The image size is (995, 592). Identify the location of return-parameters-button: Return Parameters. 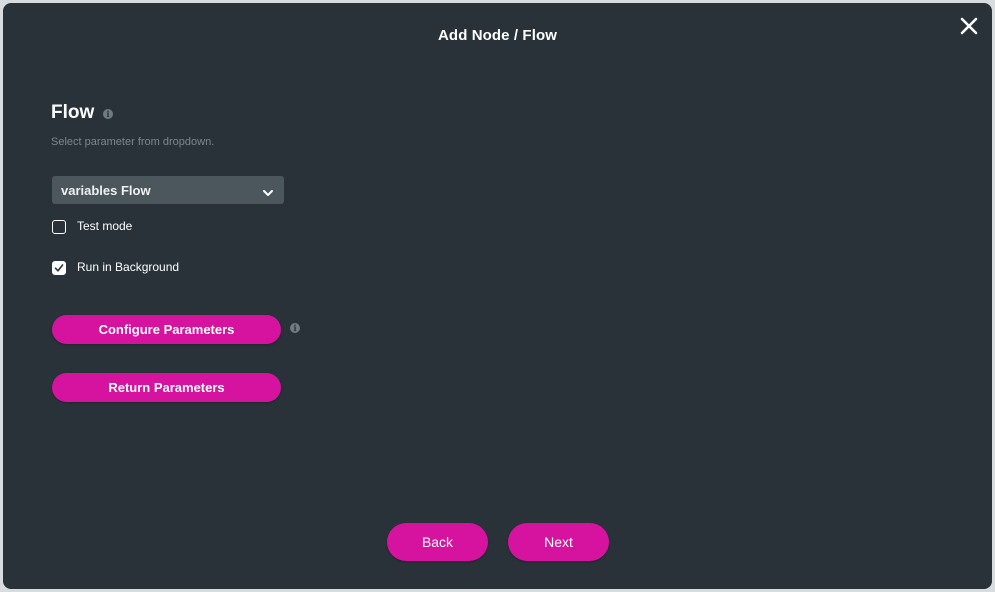
(166, 387).